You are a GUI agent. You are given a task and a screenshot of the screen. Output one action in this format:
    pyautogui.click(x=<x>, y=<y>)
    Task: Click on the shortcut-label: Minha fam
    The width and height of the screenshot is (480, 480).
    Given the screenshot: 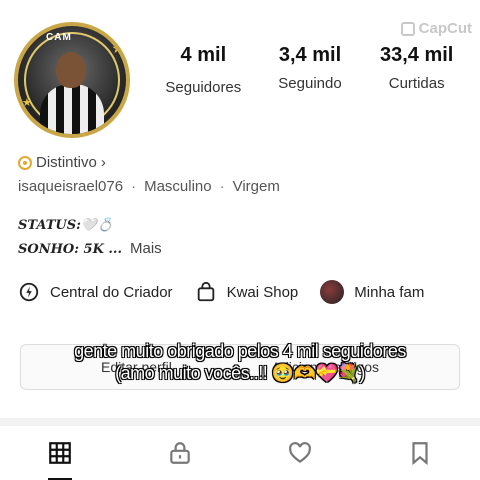 What is the action you would take?
    pyautogui.click(x=389, y=292)
    